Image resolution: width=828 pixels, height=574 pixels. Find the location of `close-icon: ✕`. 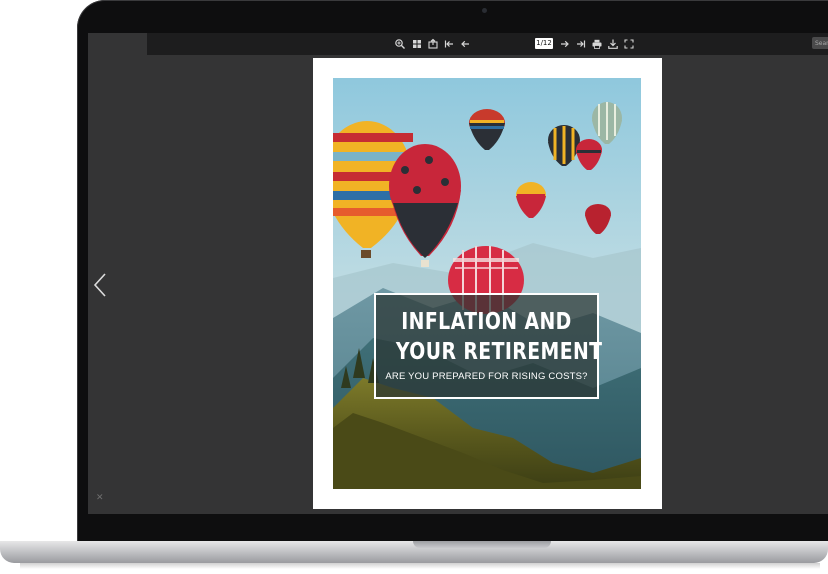

close-icon: ✕ is located at coordinates (100, 498).